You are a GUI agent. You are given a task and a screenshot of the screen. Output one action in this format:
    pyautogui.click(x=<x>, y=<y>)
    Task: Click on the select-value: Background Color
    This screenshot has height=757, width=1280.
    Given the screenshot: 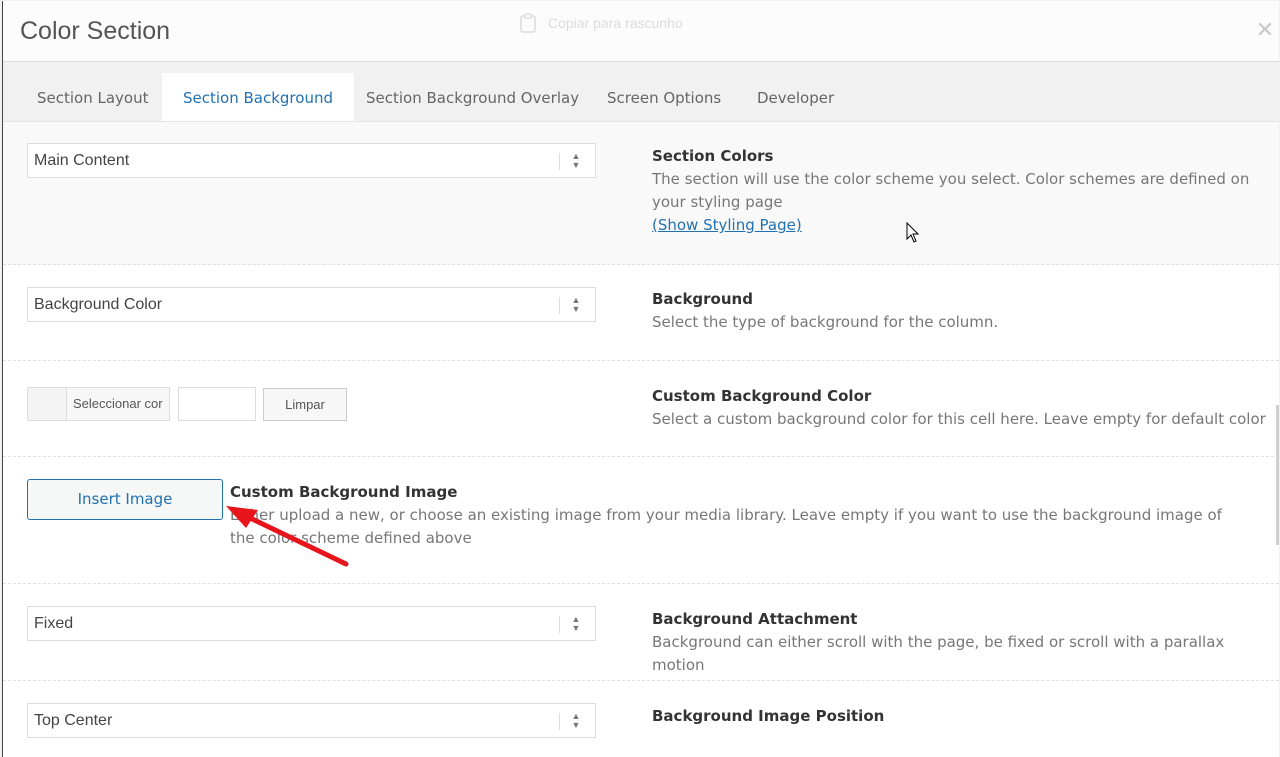 What is the action you would take?
    pyautogui.click(x=98, y=304)
    